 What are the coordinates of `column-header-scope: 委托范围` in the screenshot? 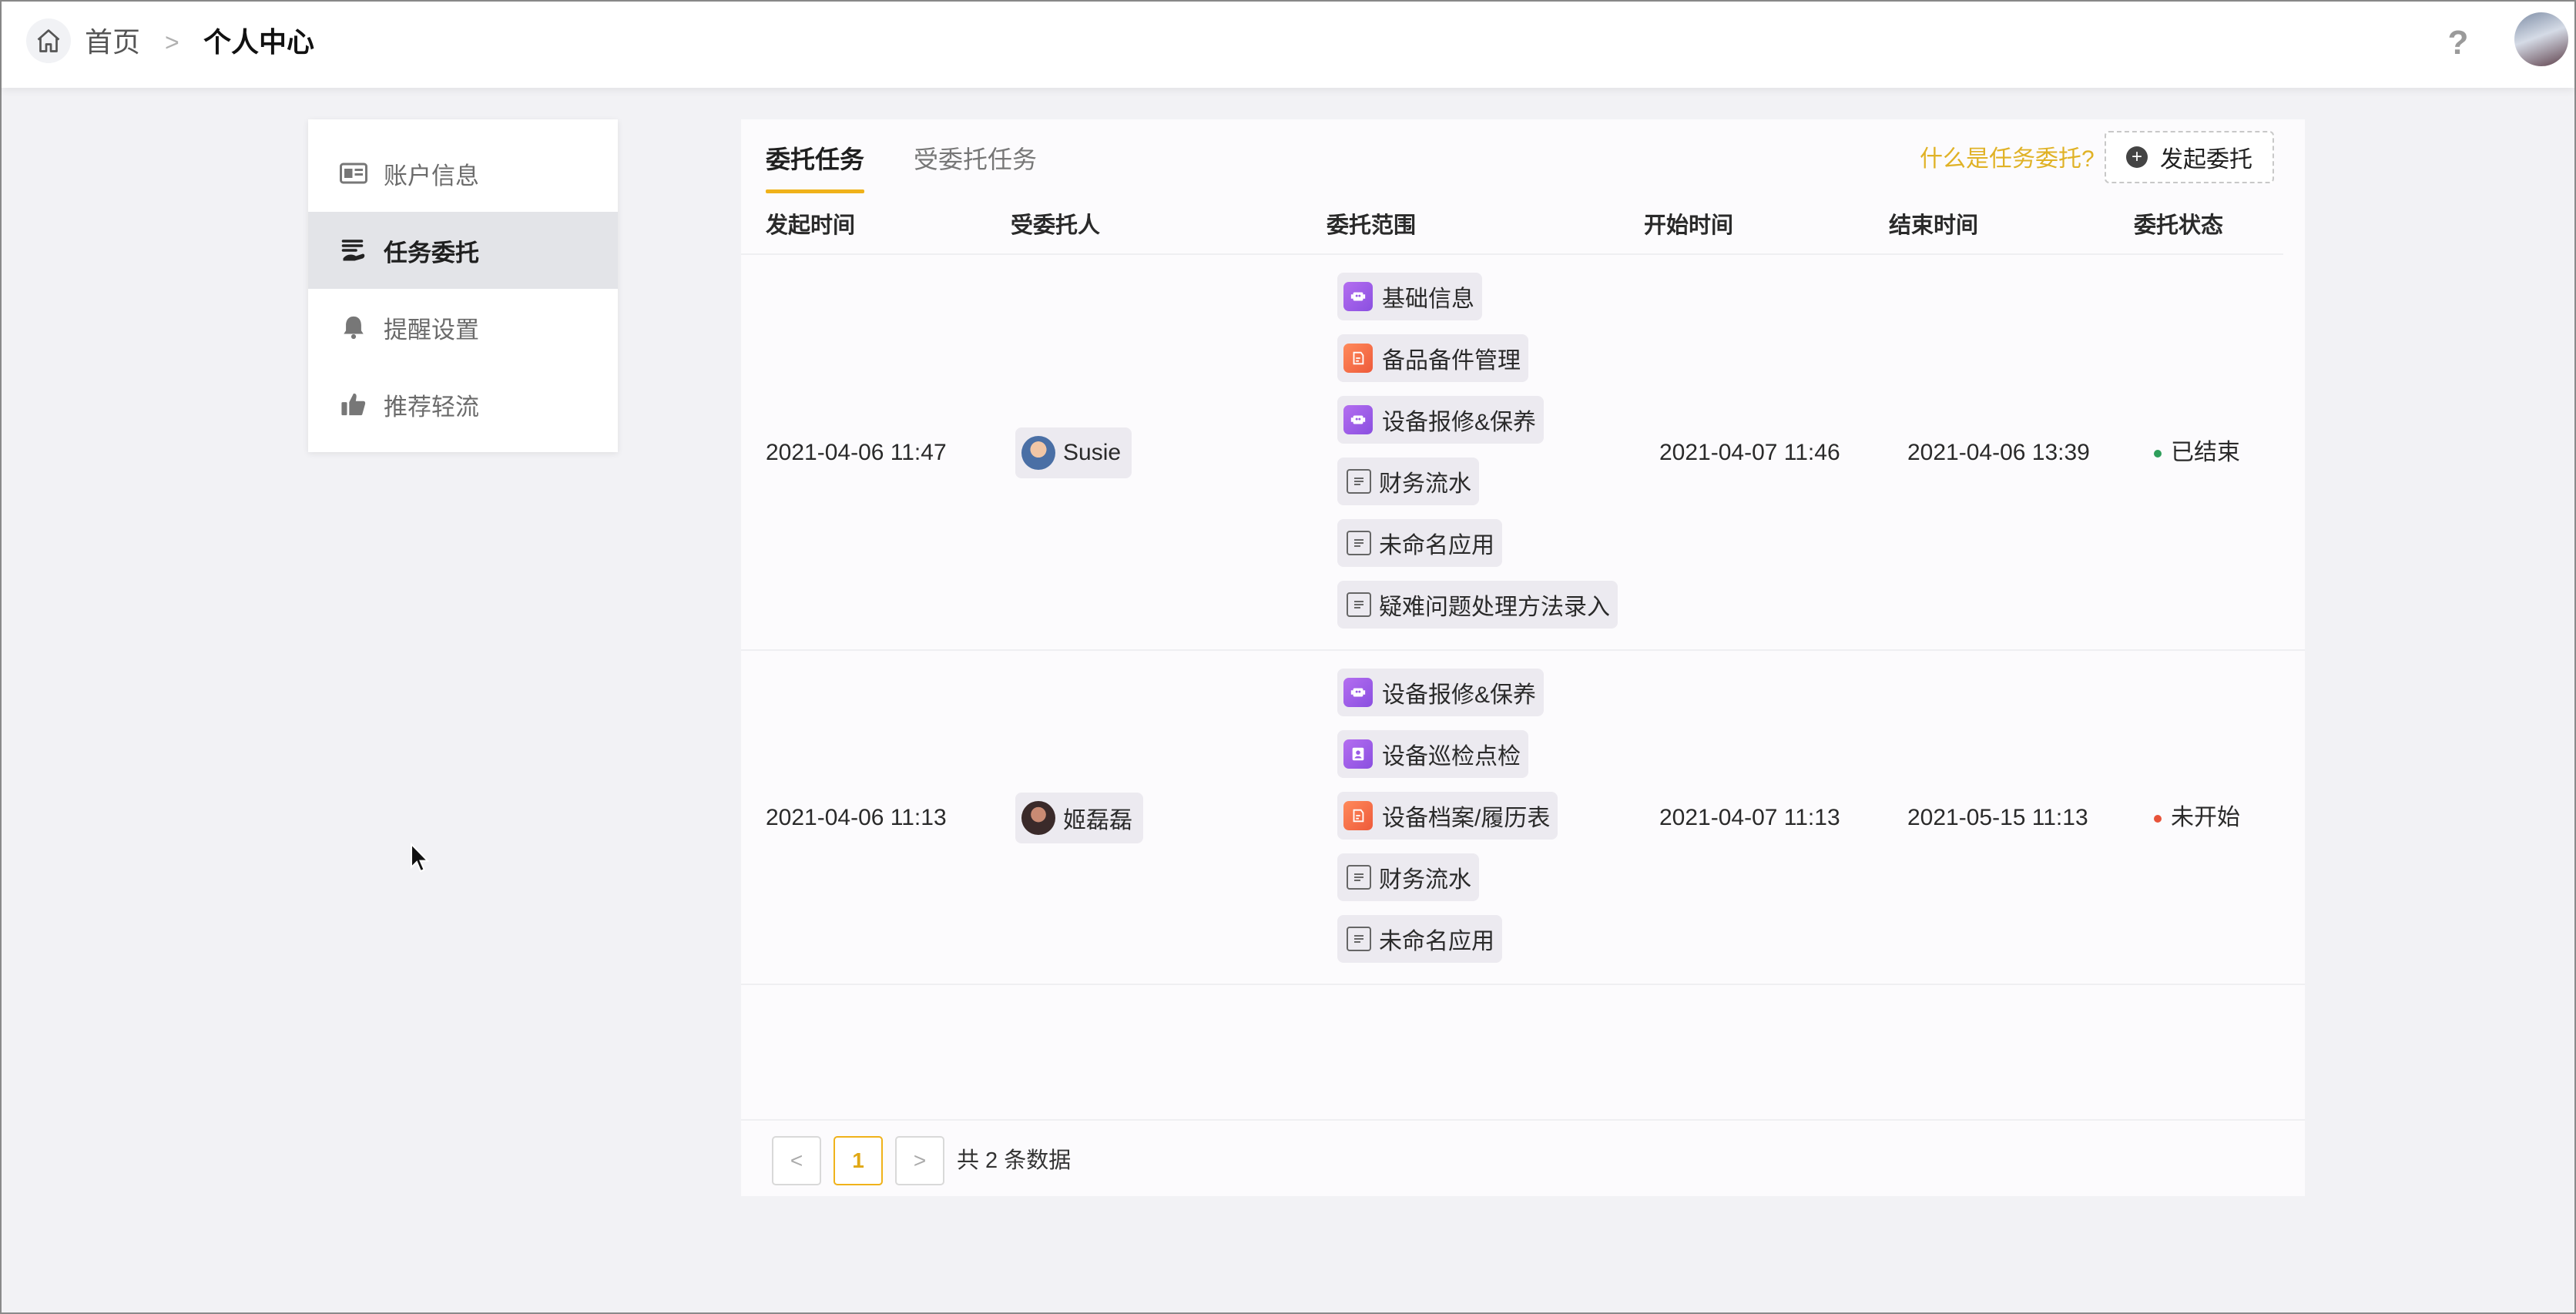 It's located at (1372, 225).